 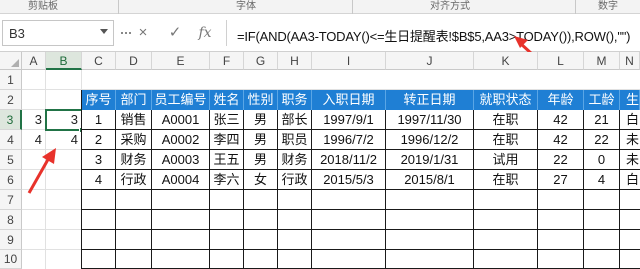 What do you see at coordinates (349, 100) in the screenshot?
I see `table-header-cell: 入职日期` at bounding box center [349, 100].